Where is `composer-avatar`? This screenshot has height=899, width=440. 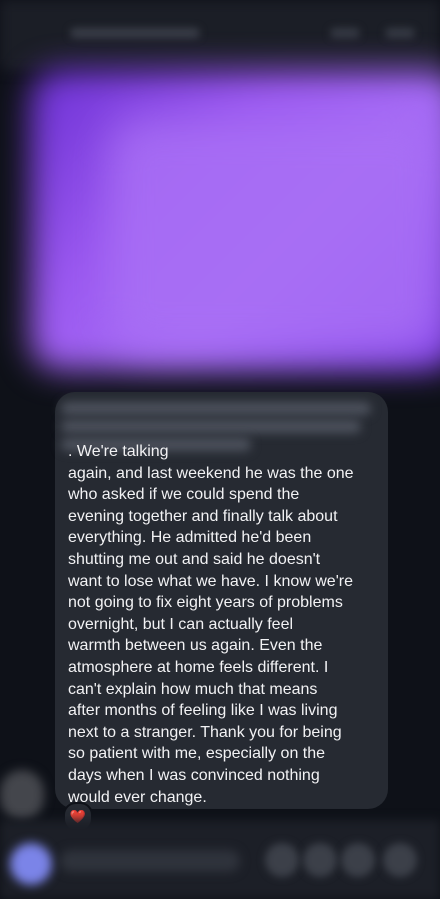
composer-avatar is located at coordinates (31, 864).